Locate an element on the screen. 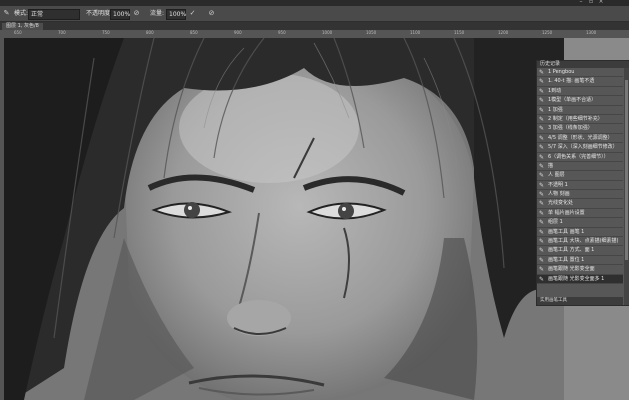 The image size is (629, 400). history-item-label: 4/5 调整（形状、光源调整） is located at coordinates (580, 137).